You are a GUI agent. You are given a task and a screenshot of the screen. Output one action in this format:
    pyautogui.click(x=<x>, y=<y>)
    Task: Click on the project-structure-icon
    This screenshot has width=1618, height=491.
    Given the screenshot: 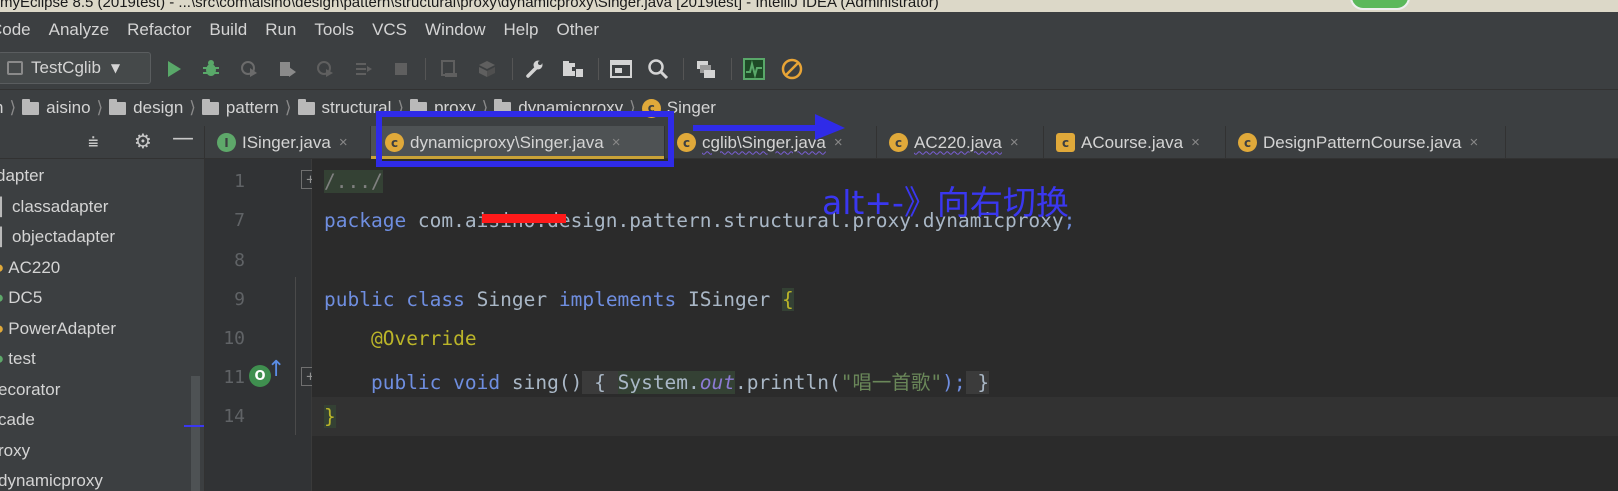 What is the action you would take?
    pyautogui.click(x=573, y=69)
    